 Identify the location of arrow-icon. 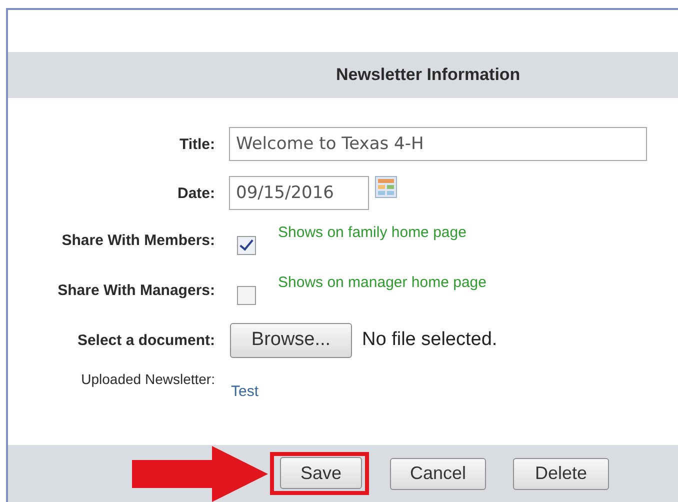
(200, 474).